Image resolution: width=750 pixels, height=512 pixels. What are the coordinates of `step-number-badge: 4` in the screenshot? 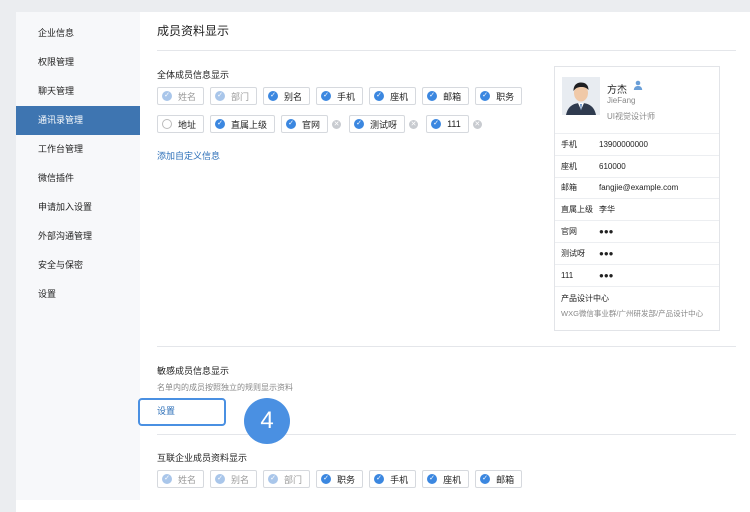 It's located at (267, 421).